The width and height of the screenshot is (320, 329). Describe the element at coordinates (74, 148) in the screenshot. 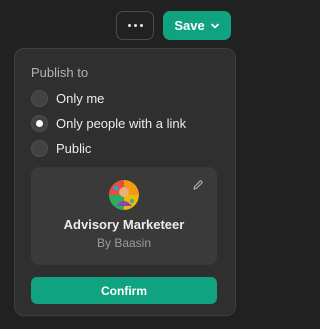

I see `option-label: Public` at that location.